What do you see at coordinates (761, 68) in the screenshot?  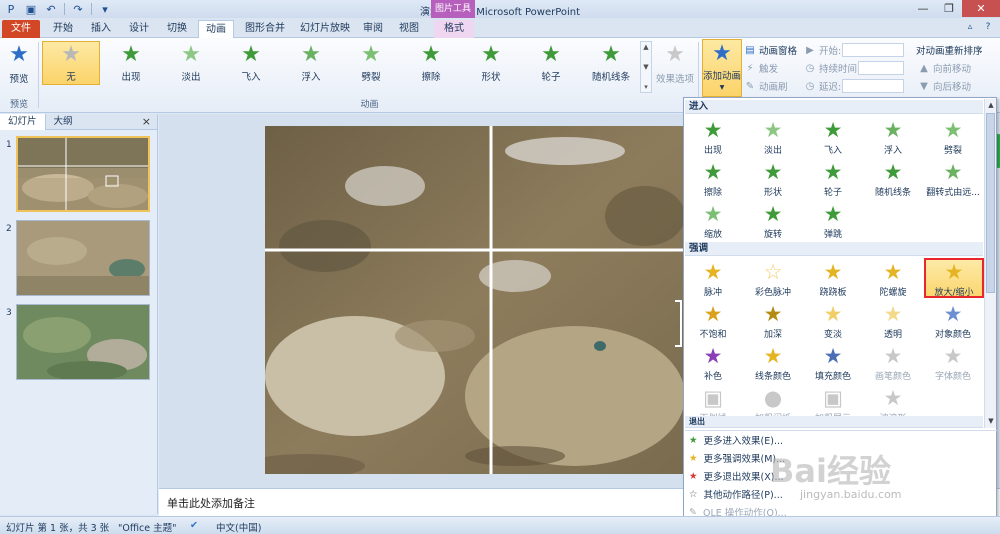 I see `trigger-button: ⚡ 触发` at bounding box center [761, 68].